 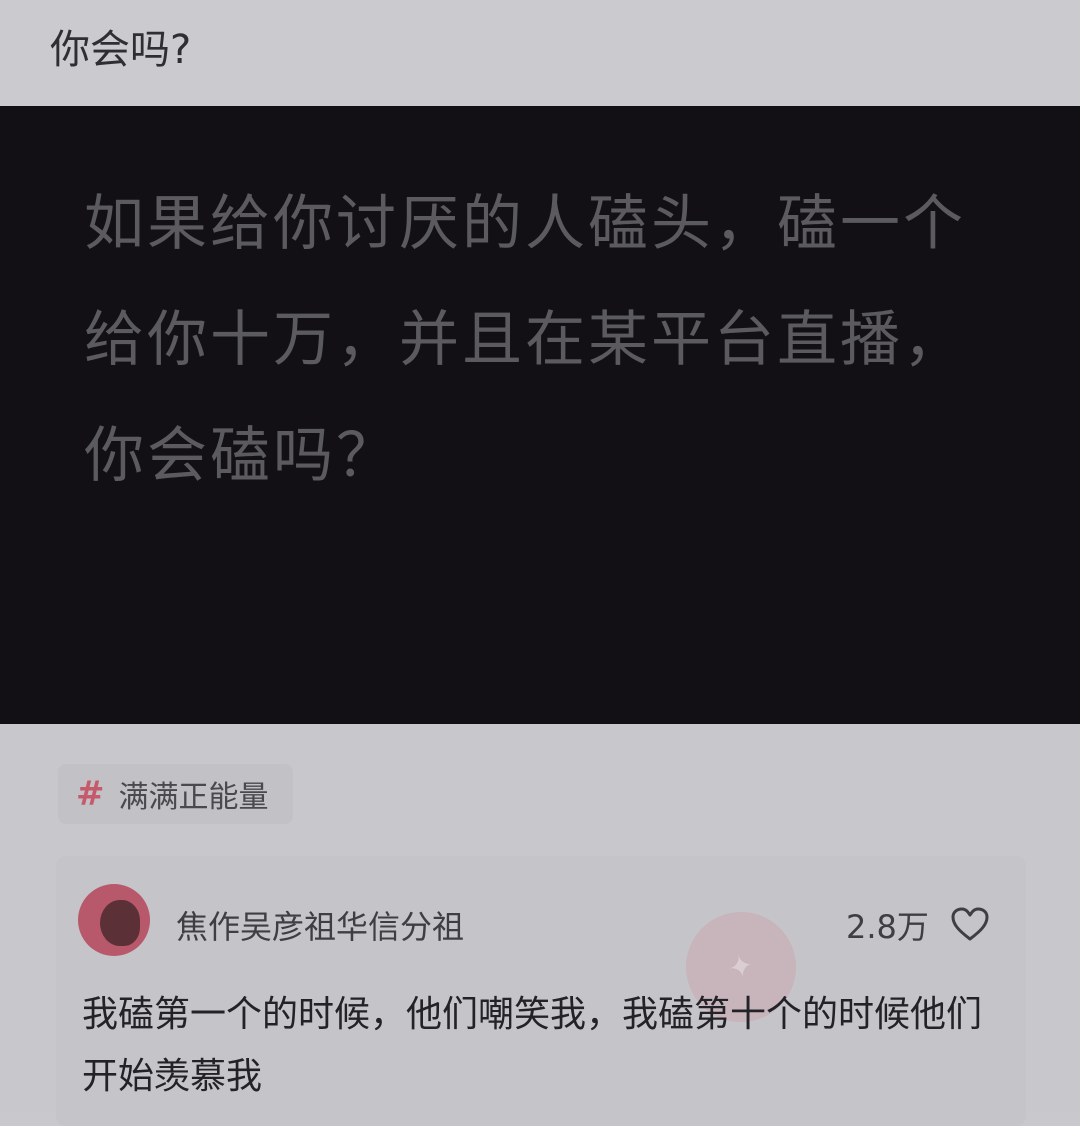 What do you see at coordinates (532, 1045) in the screenshot?
I see `comment-text: 我磕第一个的时候，他们嘲笑我，我磕第十个的时候他们开始羡慕我` at bounding box center [532, 1045].